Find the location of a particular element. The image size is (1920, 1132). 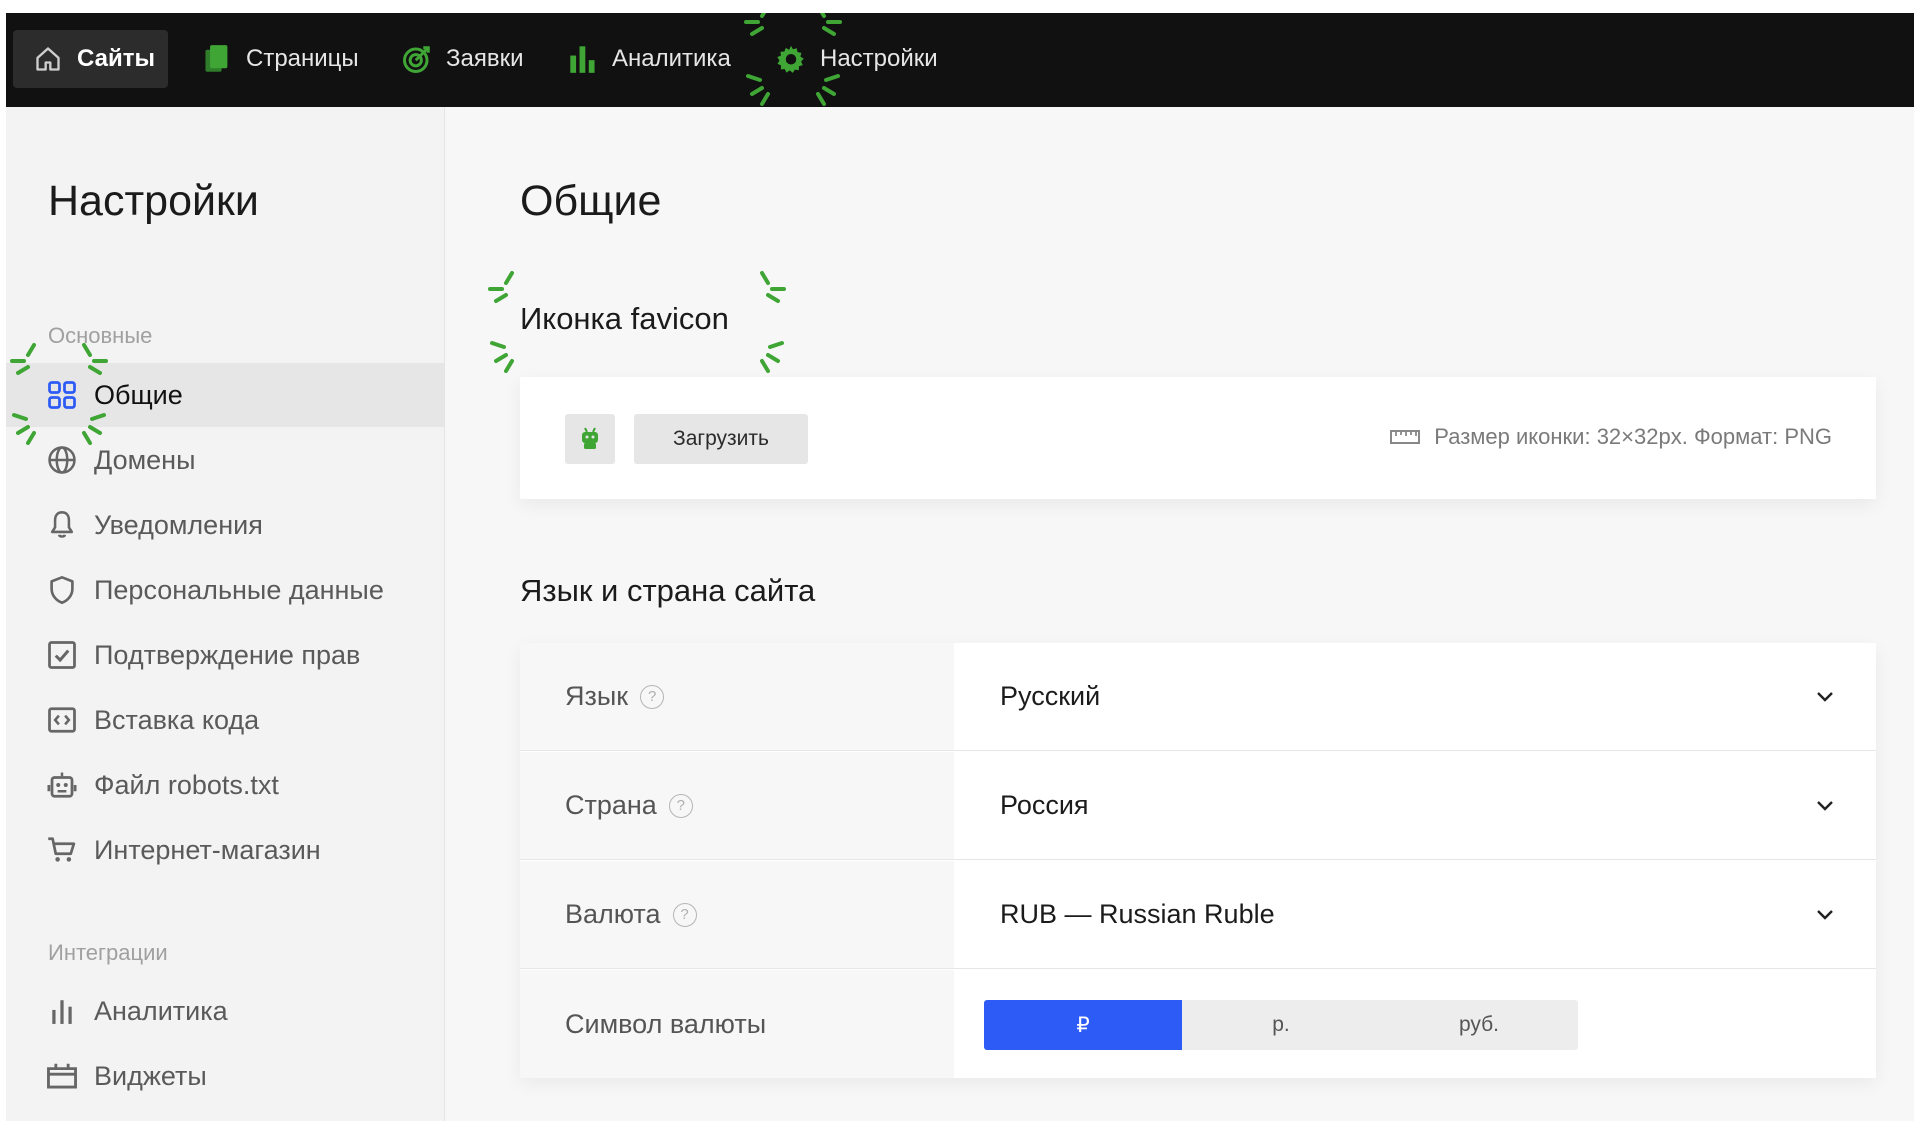

country-label: Страна is located at coordinates (611, 805).